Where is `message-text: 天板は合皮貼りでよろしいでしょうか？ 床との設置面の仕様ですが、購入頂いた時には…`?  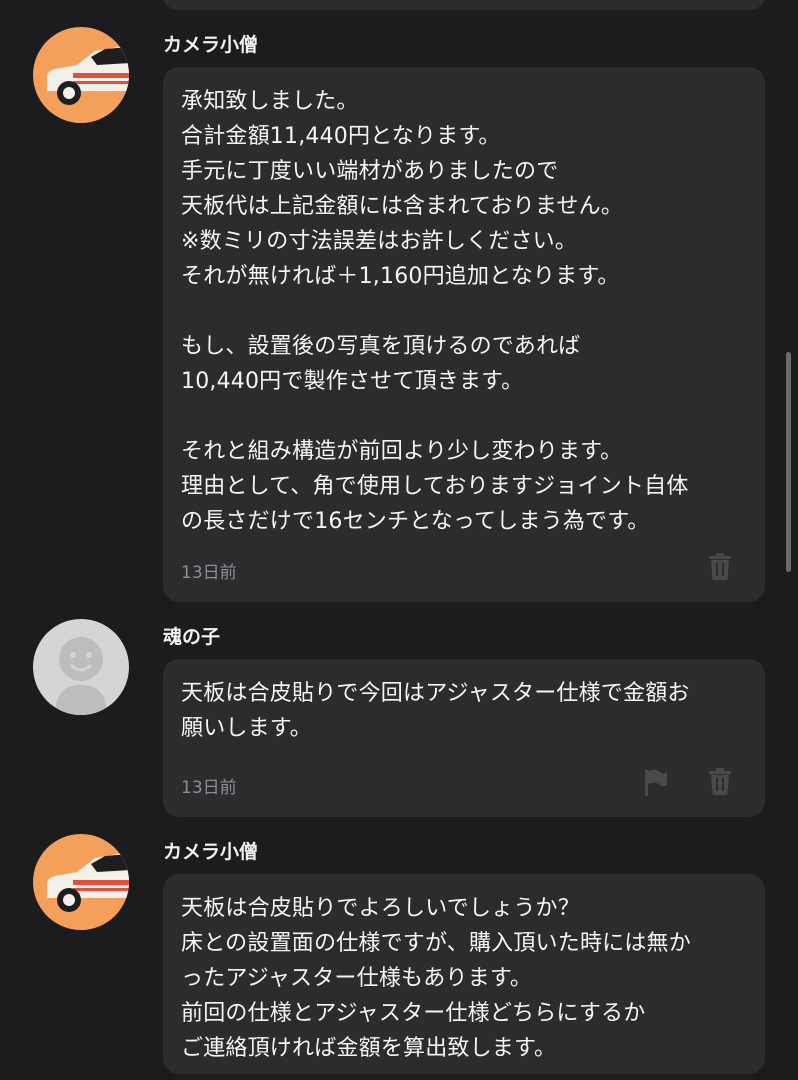 message-text: 天板は合皮貼りでよろしいでしょうか？ 床との設置面の仕様ですが、購入頂いた時には… is located at coordinates (436, 978).